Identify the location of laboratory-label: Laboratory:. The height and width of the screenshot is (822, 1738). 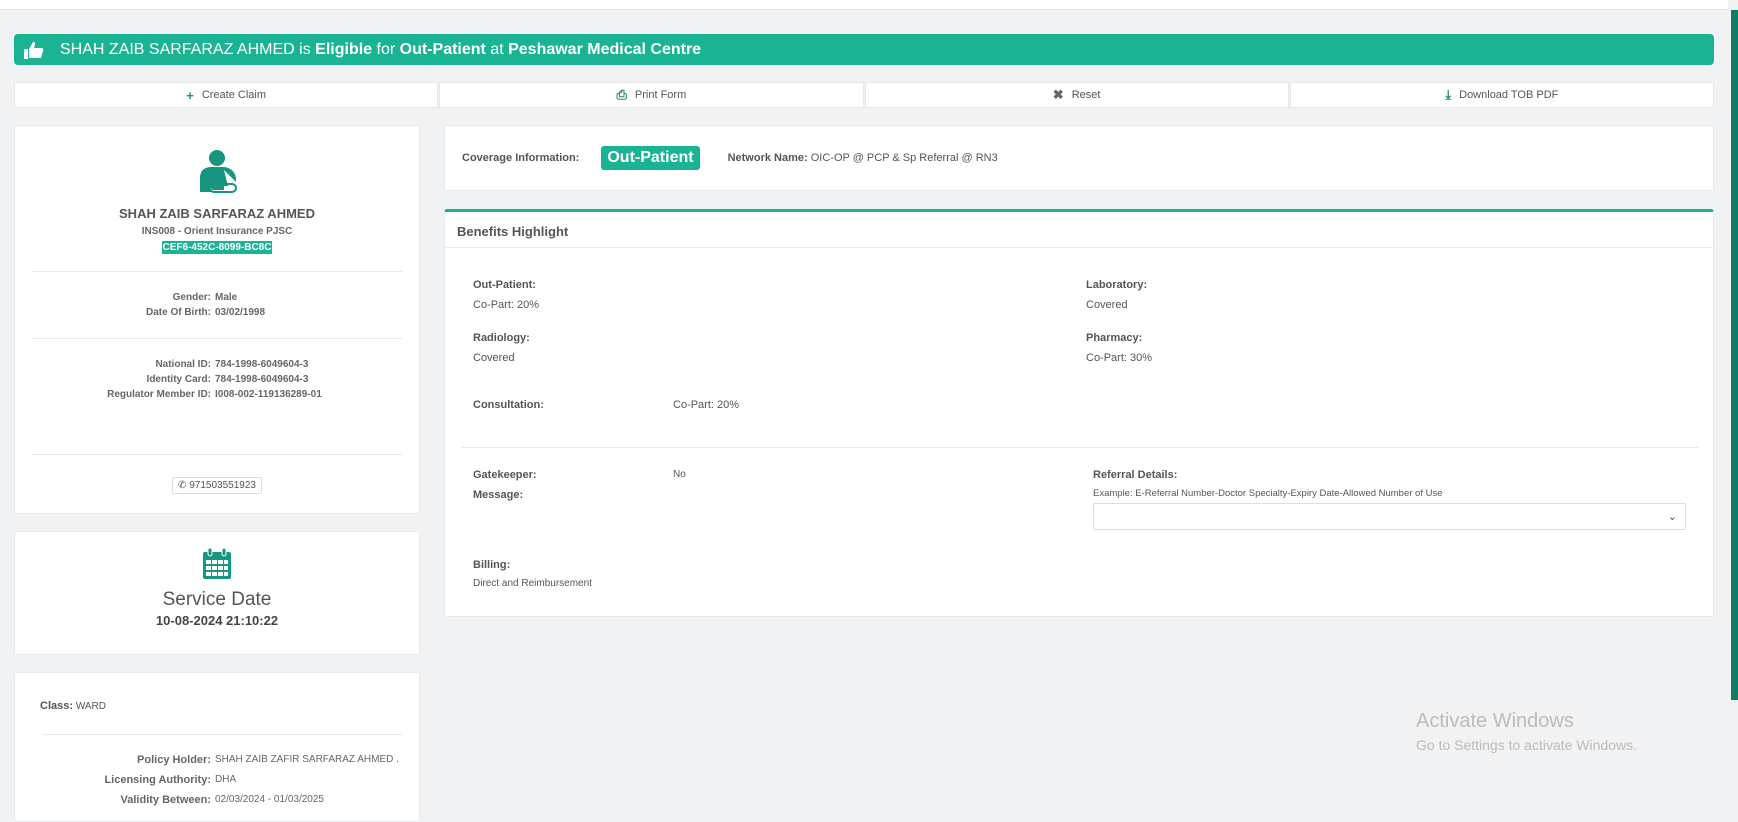
(1117, 285).